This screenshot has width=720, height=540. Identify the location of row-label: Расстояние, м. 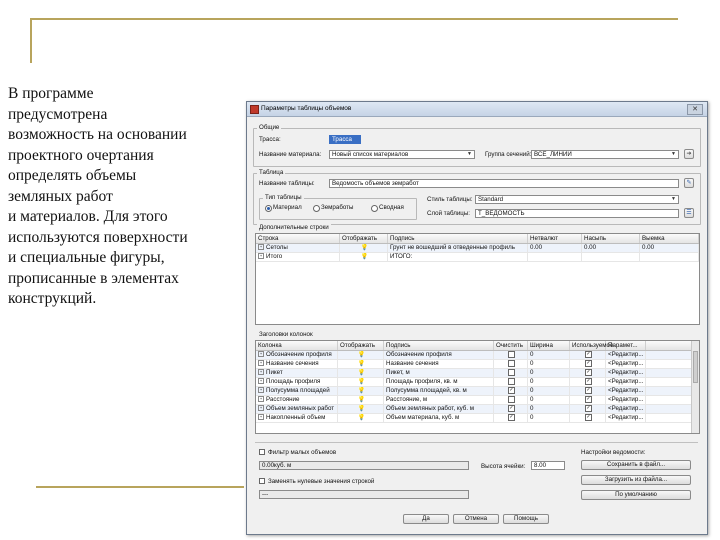
(439, 400).